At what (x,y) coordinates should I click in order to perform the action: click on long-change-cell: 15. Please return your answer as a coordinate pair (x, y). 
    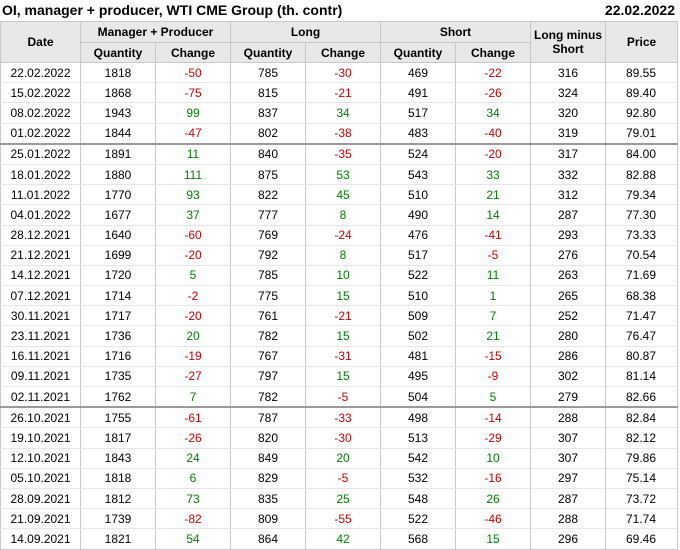
    Looking at the image, I should click on (343, 377).